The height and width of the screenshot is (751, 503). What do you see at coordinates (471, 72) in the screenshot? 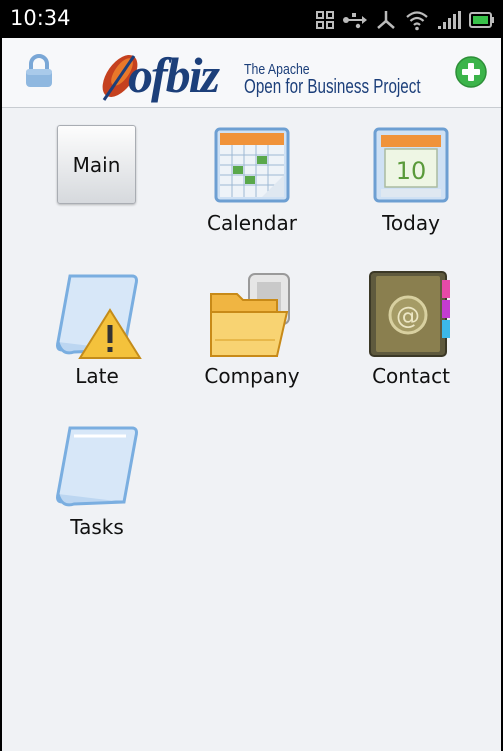
I see `add-icon` at bounding box center [471, 72].